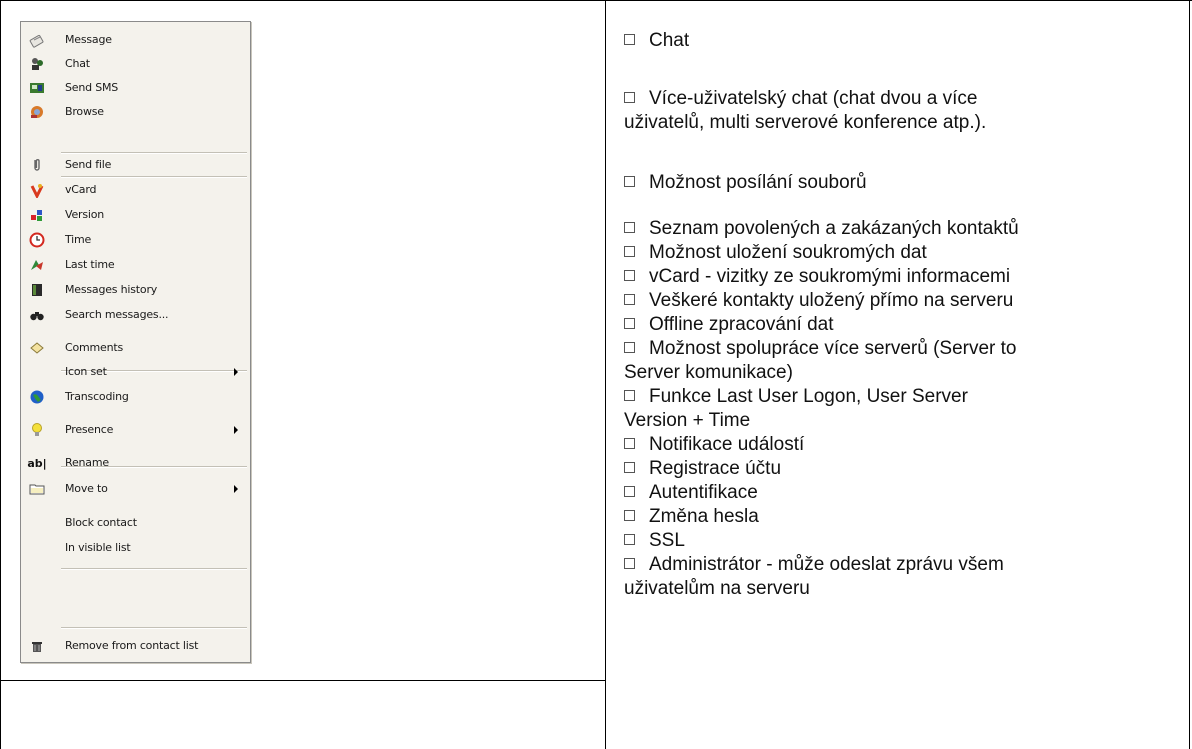 The height and width of the screenshot is (749, 1192). I want to click on table-border-left, so click(0, 374).